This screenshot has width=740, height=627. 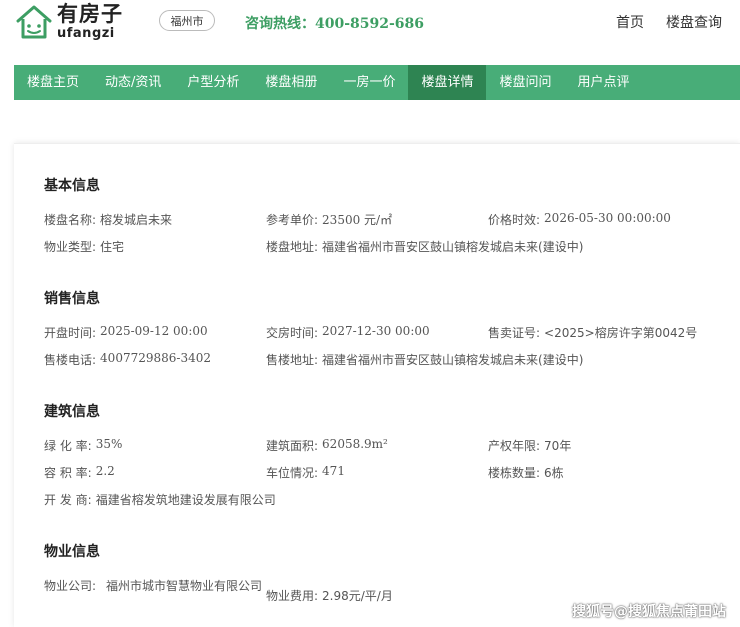 I want to click on field-property-term: 产权年限: 70年, so click(x=530, y=446).